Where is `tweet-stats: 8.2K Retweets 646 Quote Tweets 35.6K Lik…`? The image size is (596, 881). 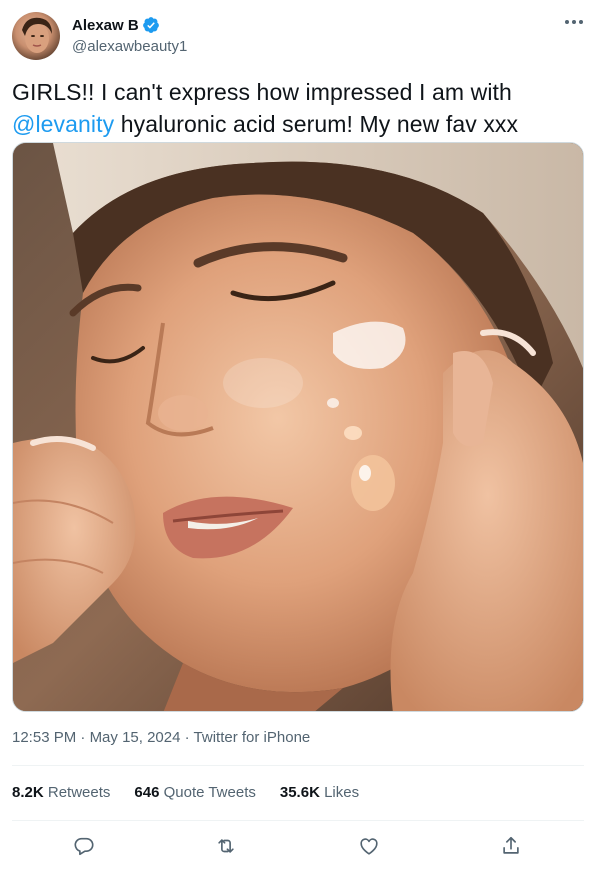
tweet-stats: 8.2K Retweets 646 Quote Tweets 35.6K Lik… is located at coordinates (197, 792).